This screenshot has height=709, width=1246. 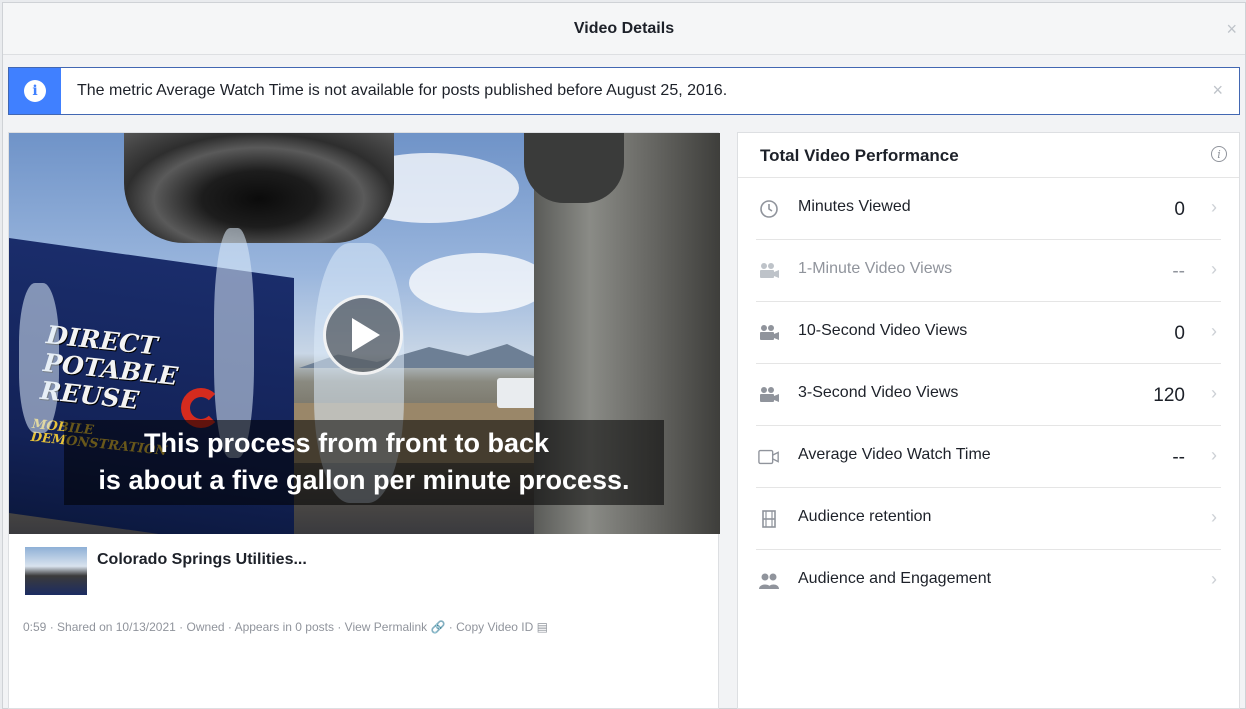 I want to click on dialog-title: Video Details, so click(x=624, y=28).